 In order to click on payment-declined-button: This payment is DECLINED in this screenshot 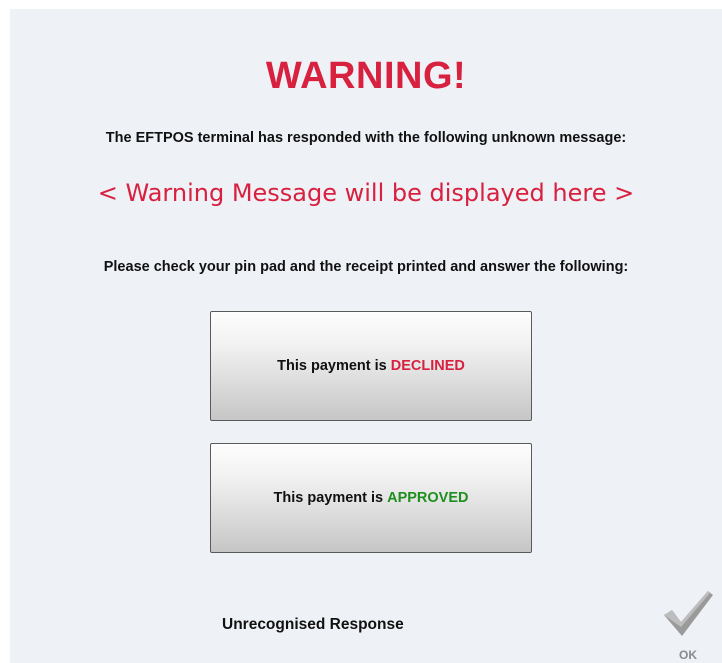, I will do `click(371, 366)`.